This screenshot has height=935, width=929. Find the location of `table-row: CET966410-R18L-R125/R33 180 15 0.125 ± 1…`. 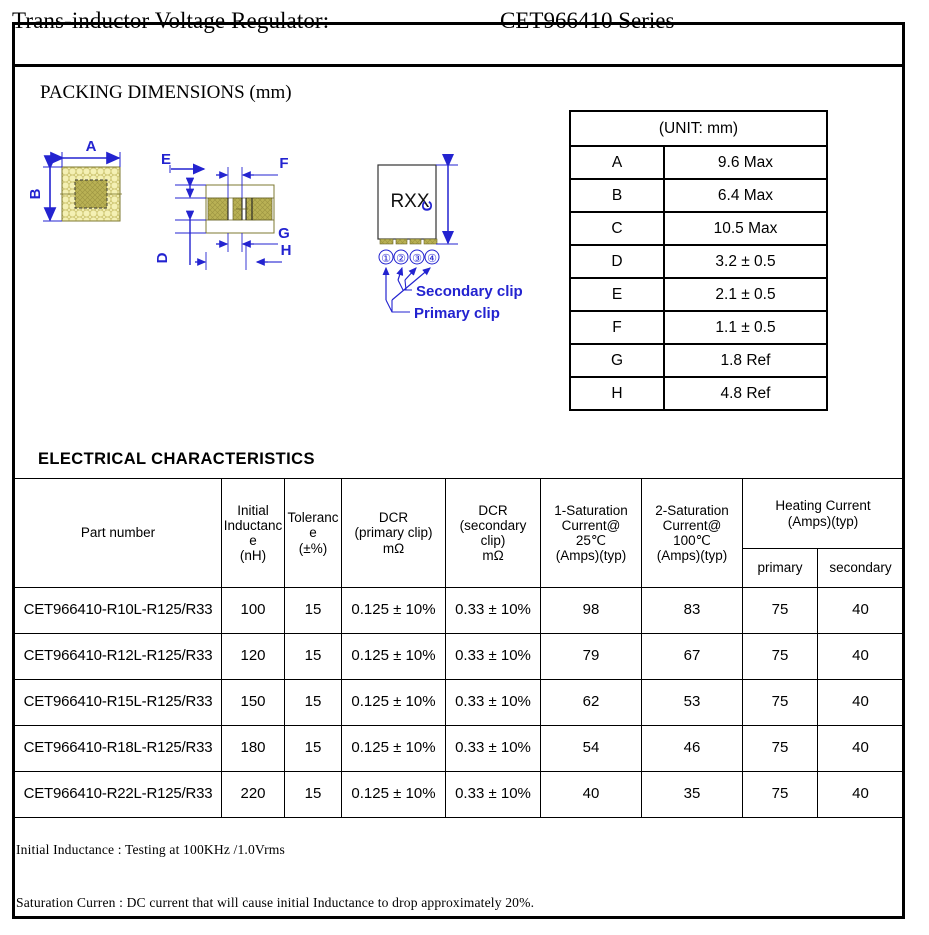

table-row: CET966410-R18L-R125/R33 180 15 0.125 ± 1… is located at coordinates (459, 748).